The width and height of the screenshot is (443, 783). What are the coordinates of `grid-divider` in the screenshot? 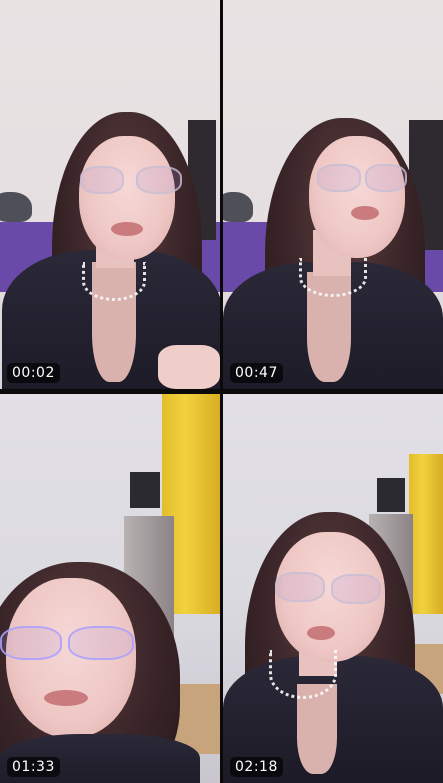 It's located at (221, 391).